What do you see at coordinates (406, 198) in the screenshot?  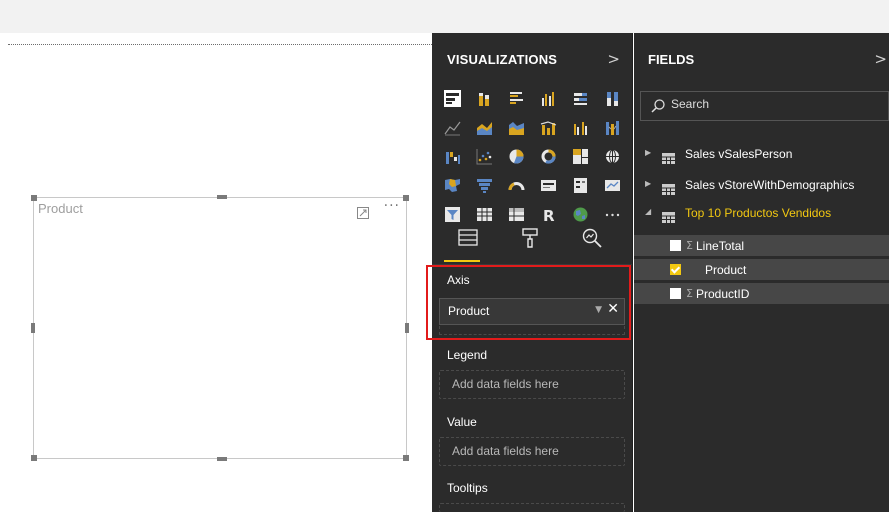 I see `resize-handle-top-right` at bounding box center [406, 198].